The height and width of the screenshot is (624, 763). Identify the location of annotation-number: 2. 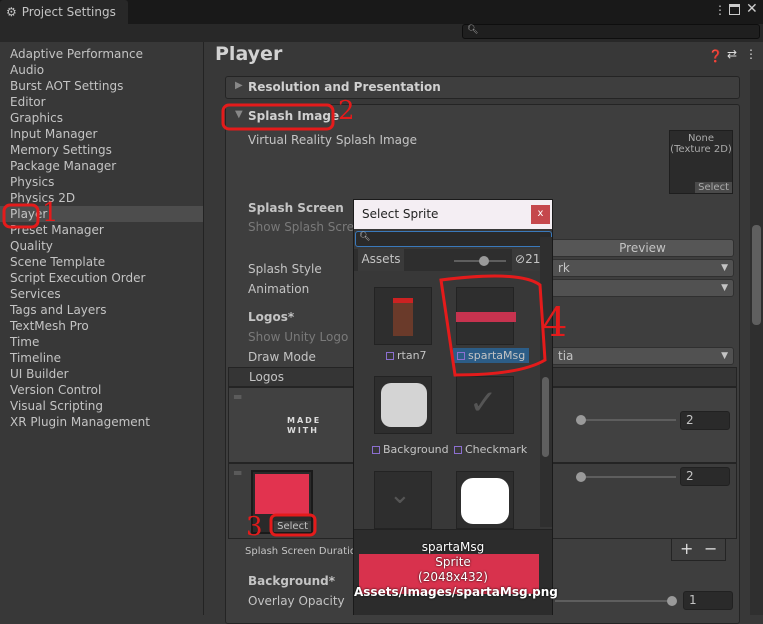
(346, 111).